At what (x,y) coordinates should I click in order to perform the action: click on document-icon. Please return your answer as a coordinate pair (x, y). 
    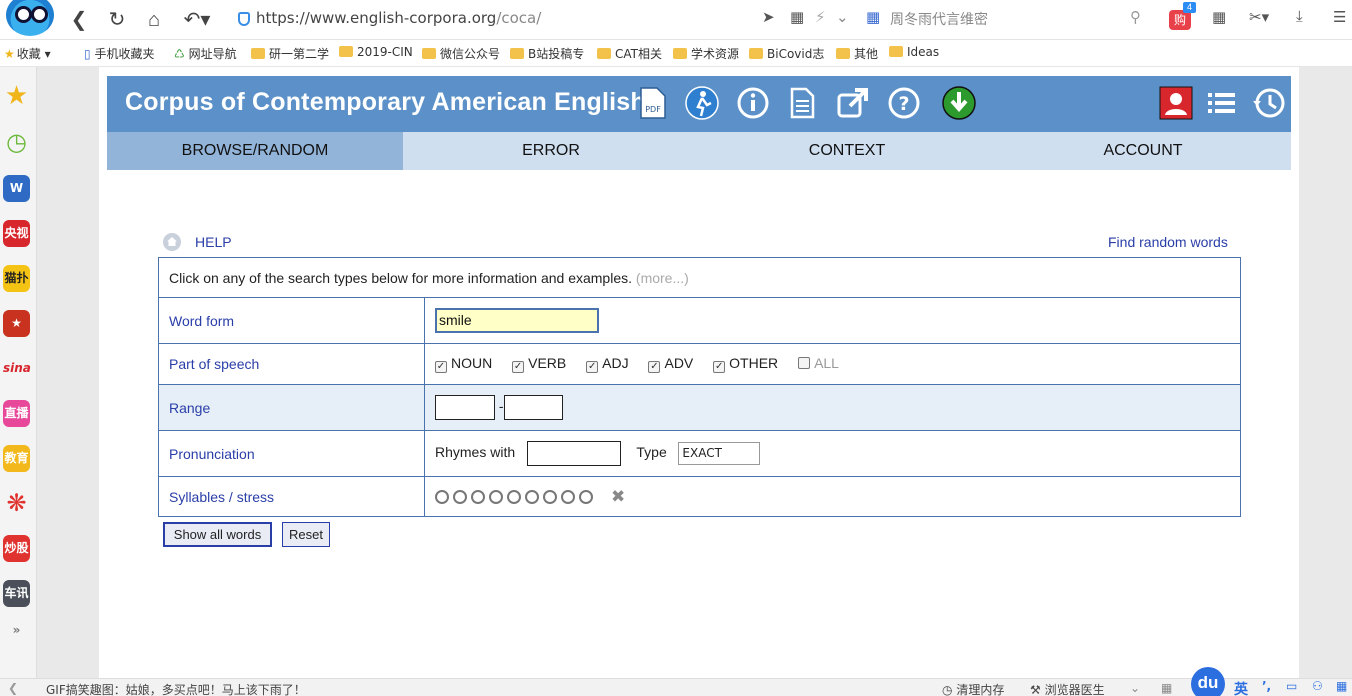
    Looking at the image, I should click on (802, 103).